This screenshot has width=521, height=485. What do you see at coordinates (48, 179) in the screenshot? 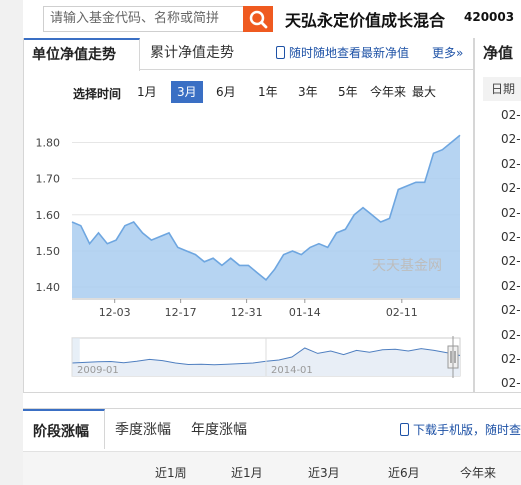
I see `y-tick-label: 1.70` at bounding box center [48, 179].